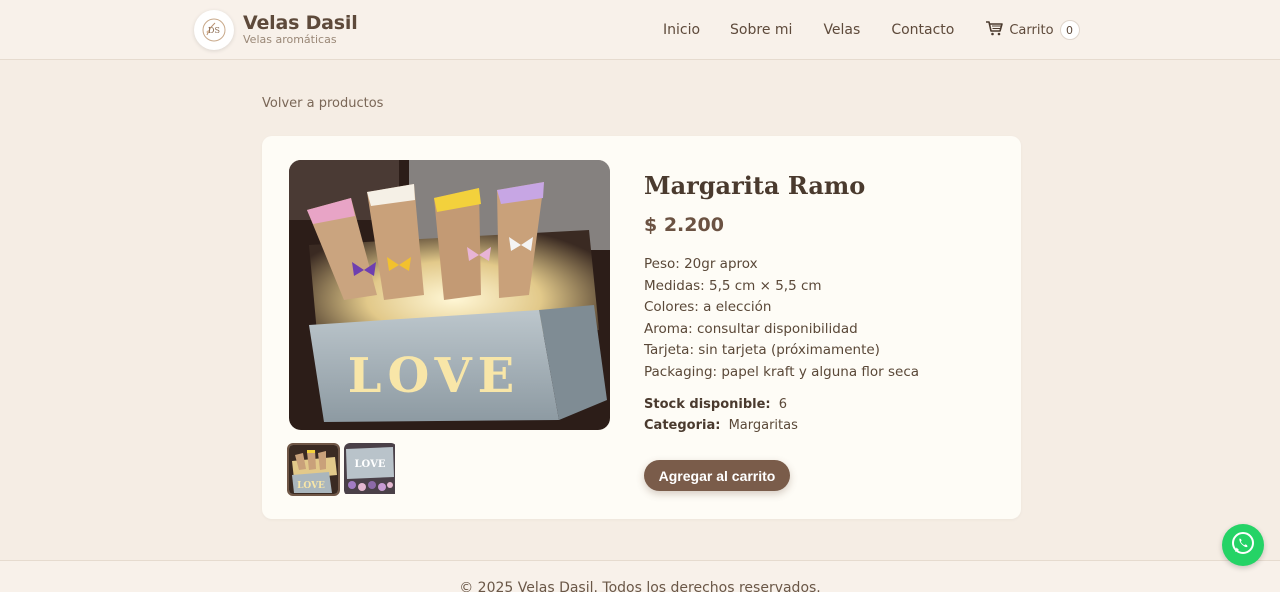  I want to click on category-label: Categoria:, so click(682, 426).